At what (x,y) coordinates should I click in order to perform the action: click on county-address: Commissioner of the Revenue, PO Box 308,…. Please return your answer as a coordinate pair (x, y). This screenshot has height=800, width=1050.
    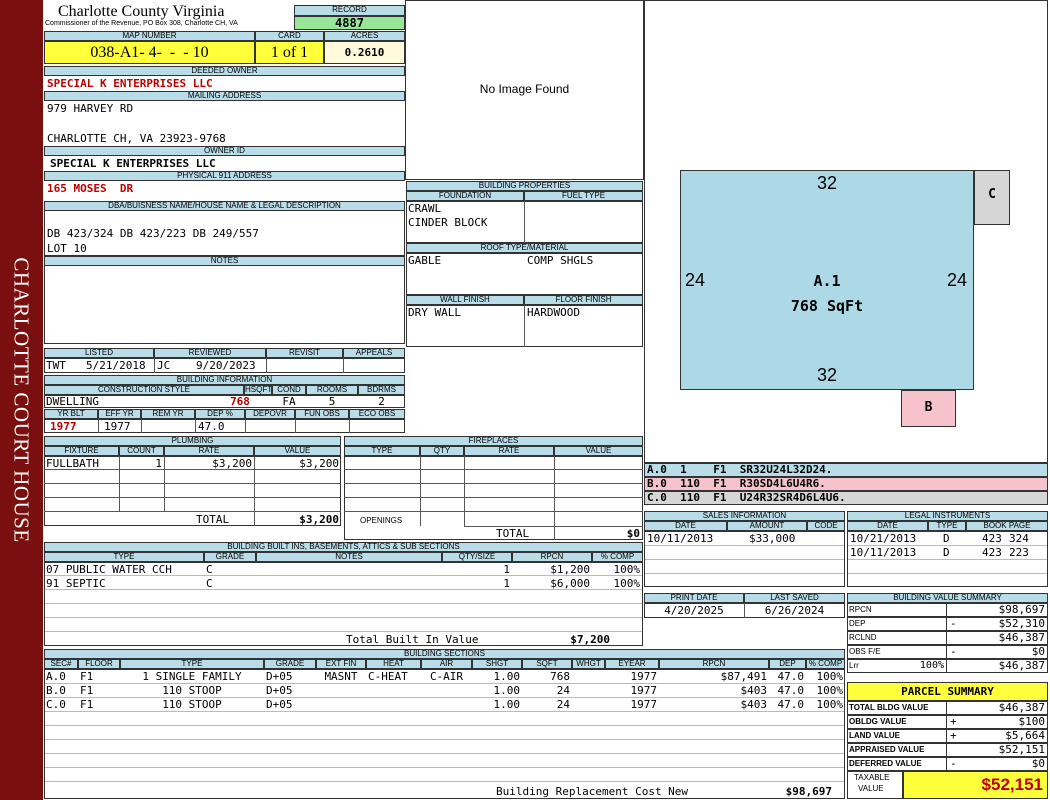
    Looking at the image, I should click on (141, 23).